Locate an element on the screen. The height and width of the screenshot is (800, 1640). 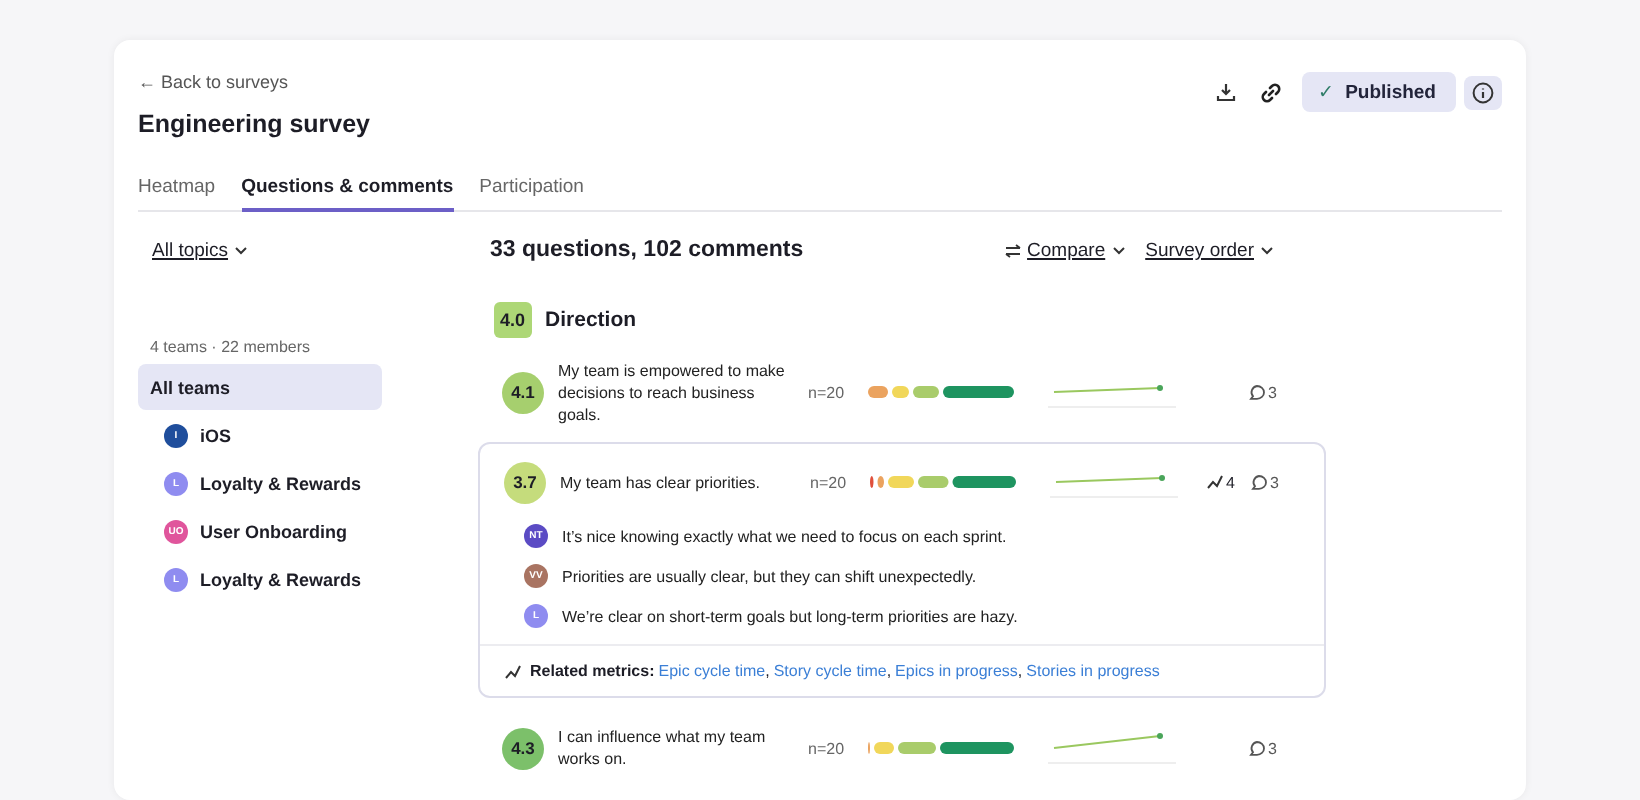
score-badge: 3.7 is located at coordinates (525, 482).